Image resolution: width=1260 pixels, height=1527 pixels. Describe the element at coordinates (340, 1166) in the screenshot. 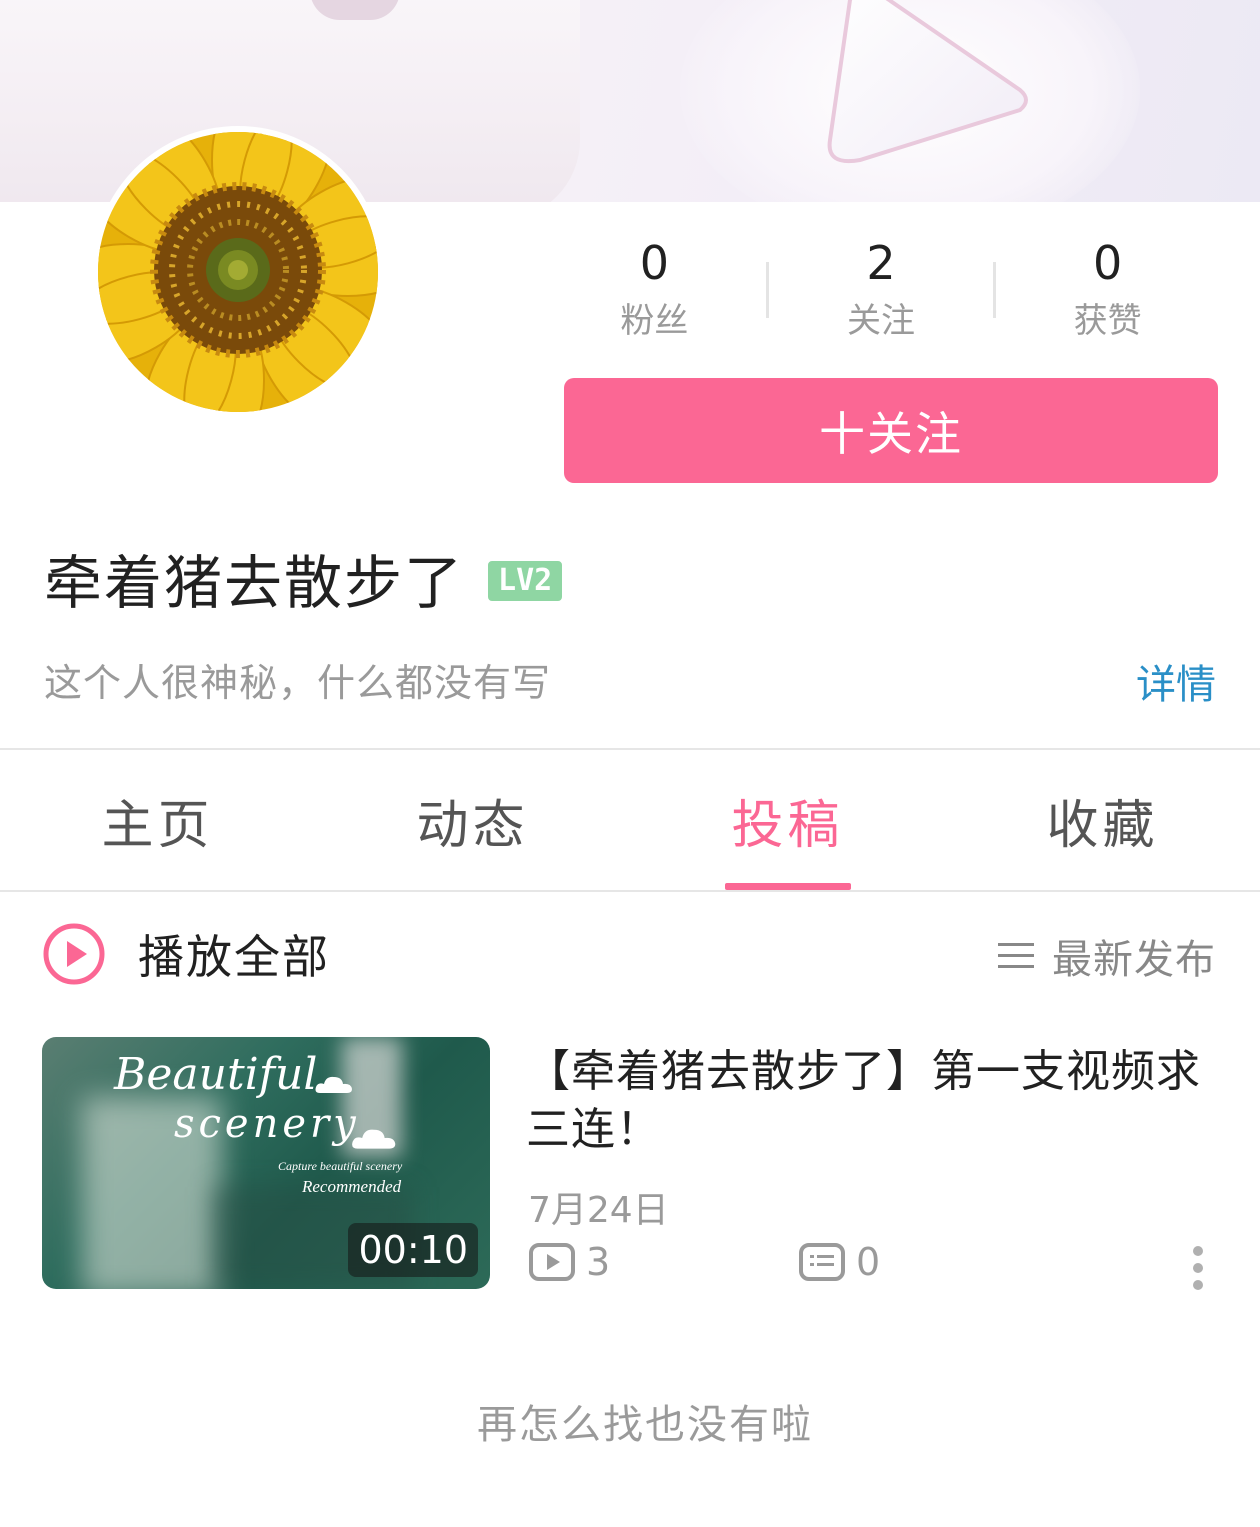

I see `thumbnail-text: Capture beautiful scenery` at that location.